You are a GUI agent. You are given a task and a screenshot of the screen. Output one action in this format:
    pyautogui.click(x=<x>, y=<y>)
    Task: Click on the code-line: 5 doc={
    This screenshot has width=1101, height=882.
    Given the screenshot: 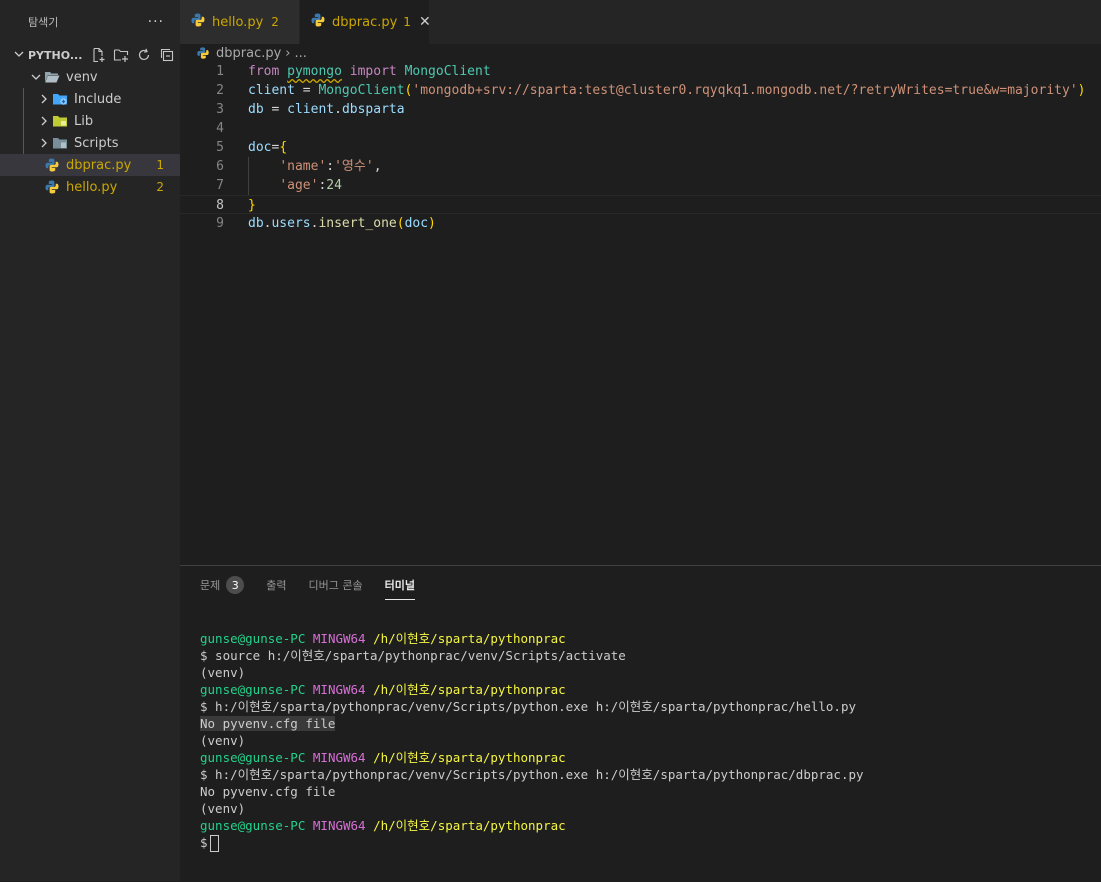 What is the action you would take?
    pyautogui.click(x=640, y=147)
    